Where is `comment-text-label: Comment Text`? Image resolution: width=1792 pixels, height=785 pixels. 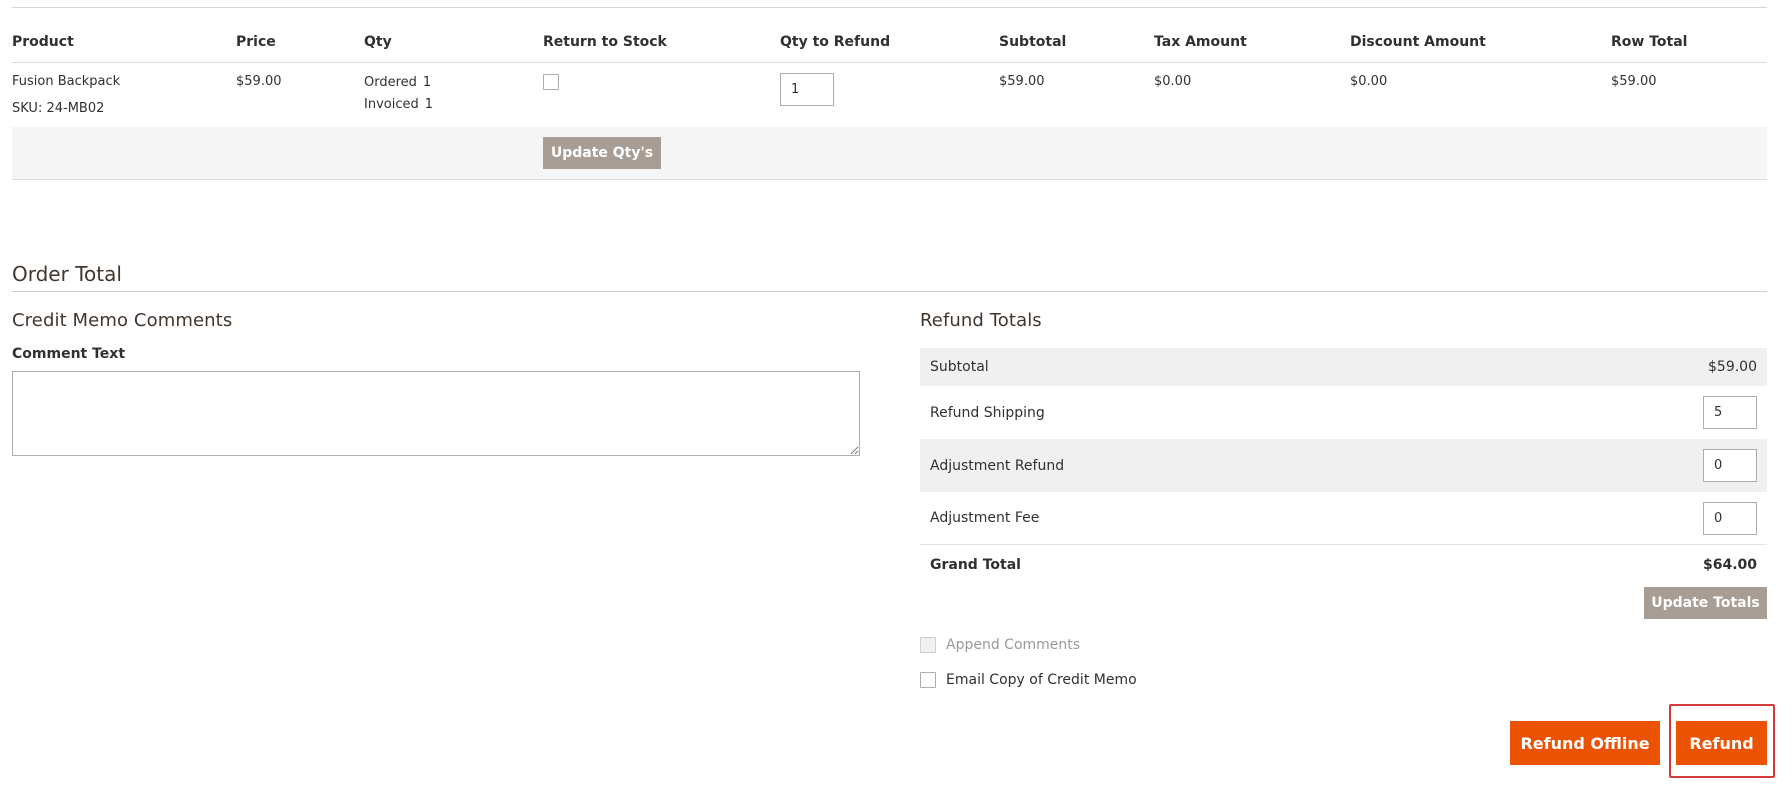 comment-text-label: Comment Text is located at coordinates (69, 354).